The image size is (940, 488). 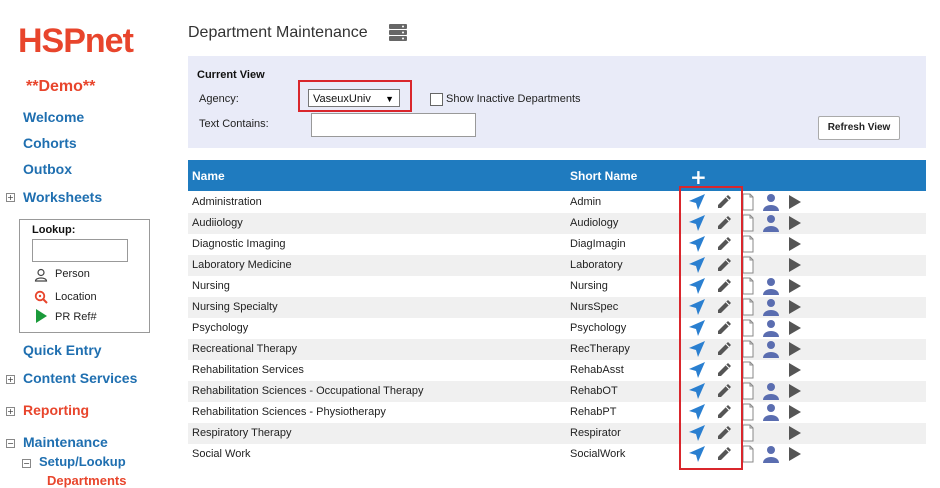 What do you see at coordinates (10, 197) in the screenshot?
I see `expand-worksheets-icon: +` at bounding box center [10, 197].